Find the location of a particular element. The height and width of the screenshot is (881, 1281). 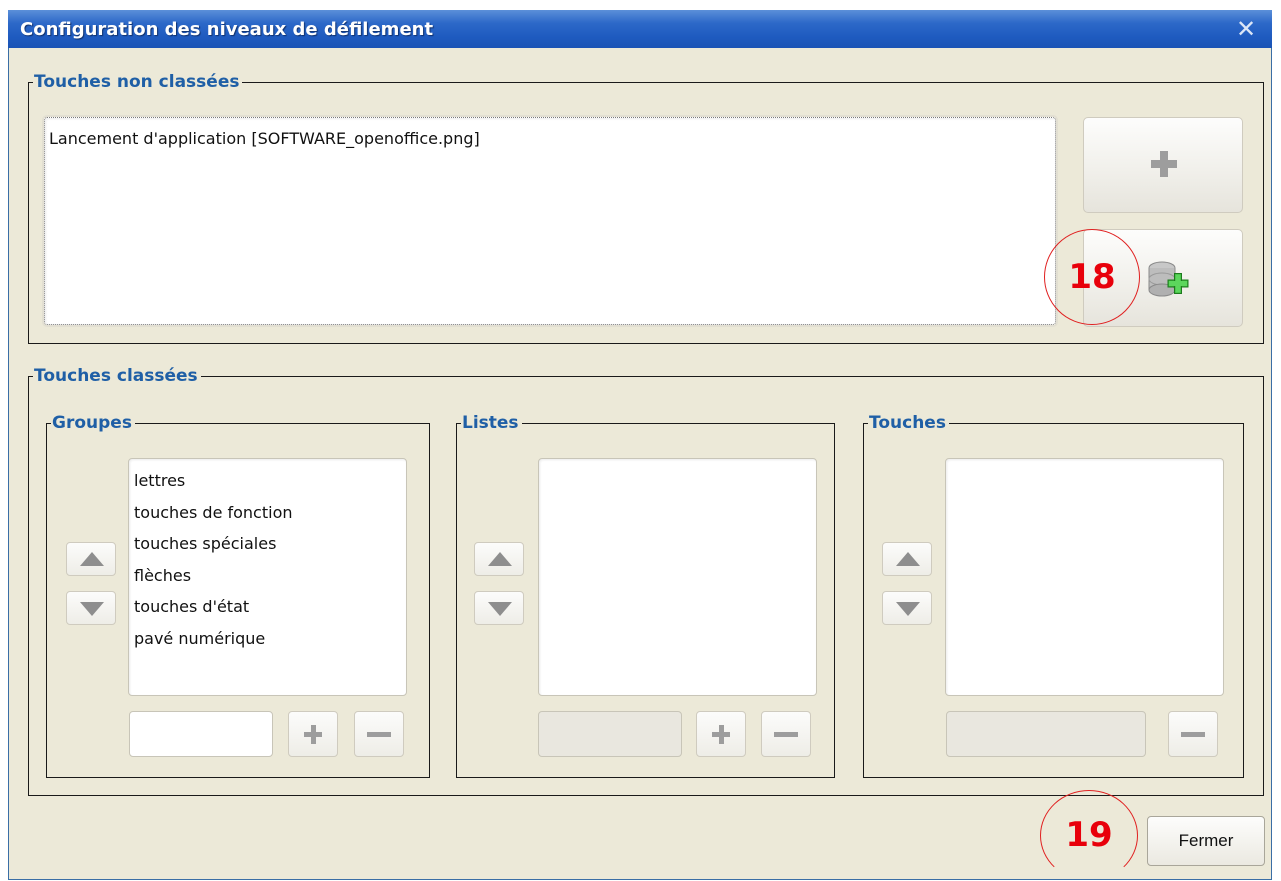

add-list-button is located at coordinates (721, 734).